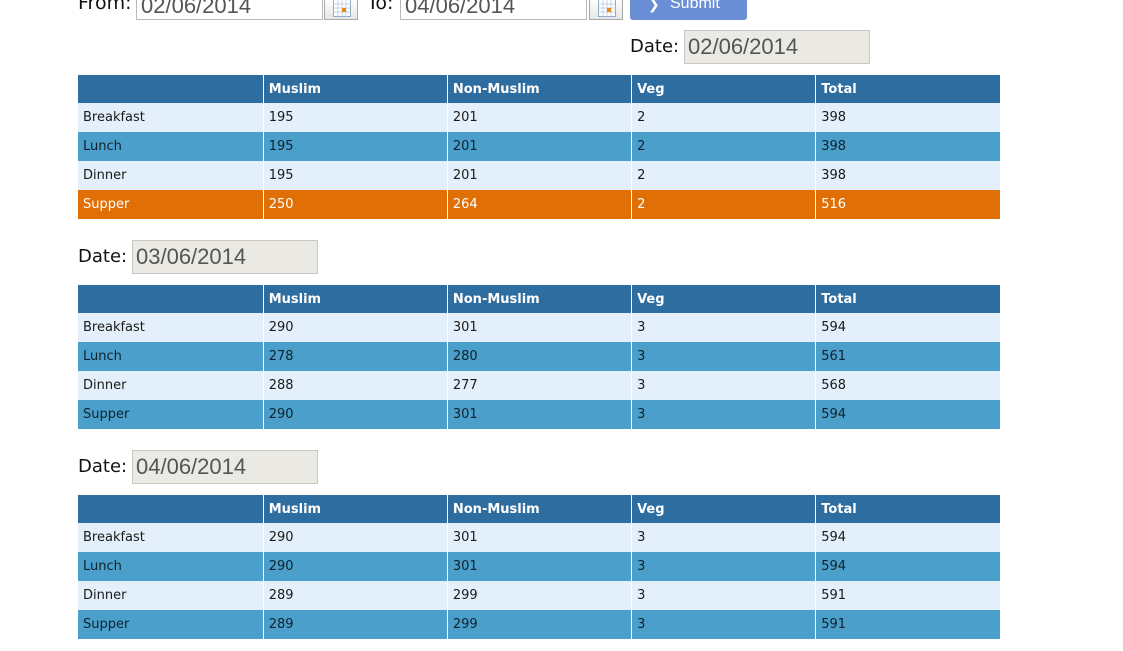 Image resolution: width=1123 pixels, height=651 pixels. Describe the element at coordinates (229, 10) in the screenshot. I see `from-date-input: 02/06/2014` at that location.